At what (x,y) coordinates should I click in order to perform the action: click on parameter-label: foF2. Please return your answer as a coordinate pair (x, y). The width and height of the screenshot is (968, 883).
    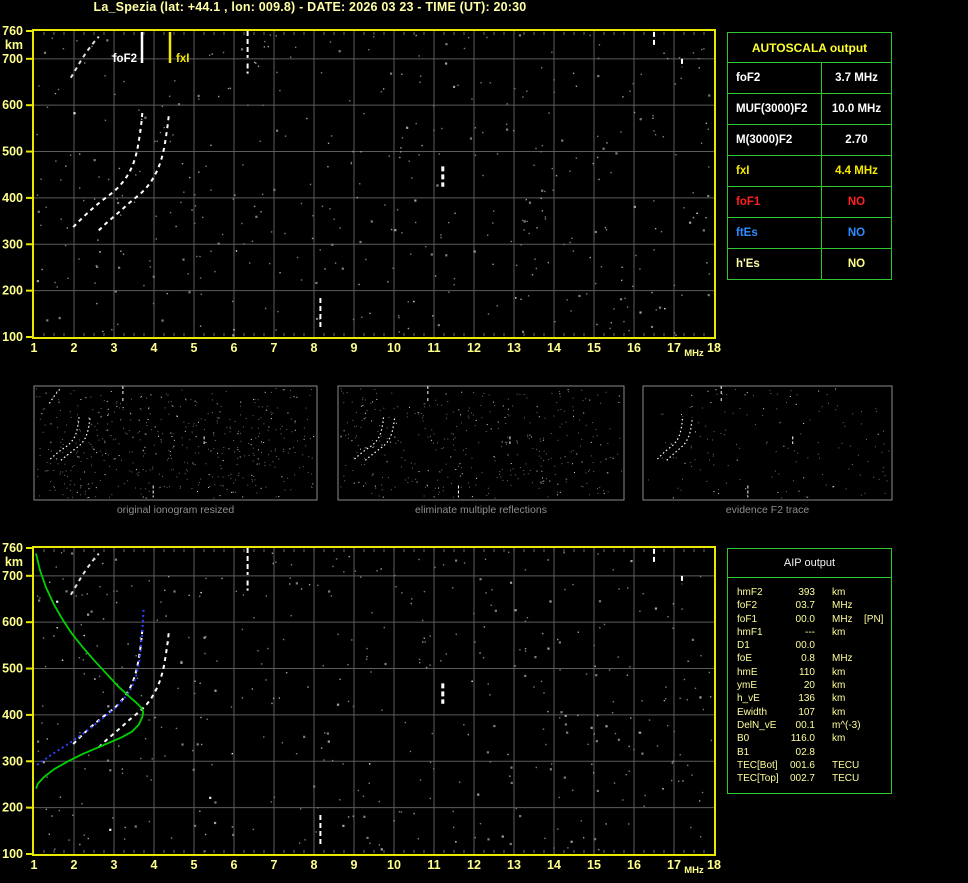
    Looking at the image, I should click on (775, 78).